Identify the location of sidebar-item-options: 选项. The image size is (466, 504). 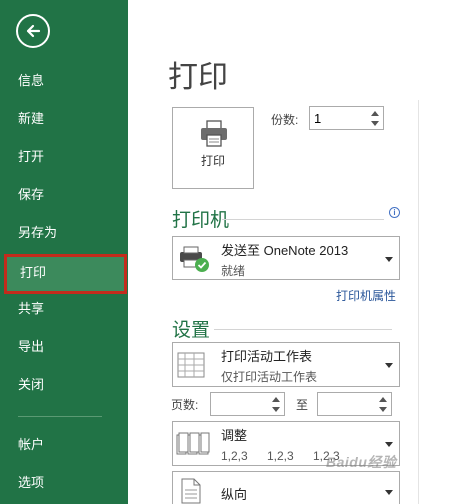
(64, 483).